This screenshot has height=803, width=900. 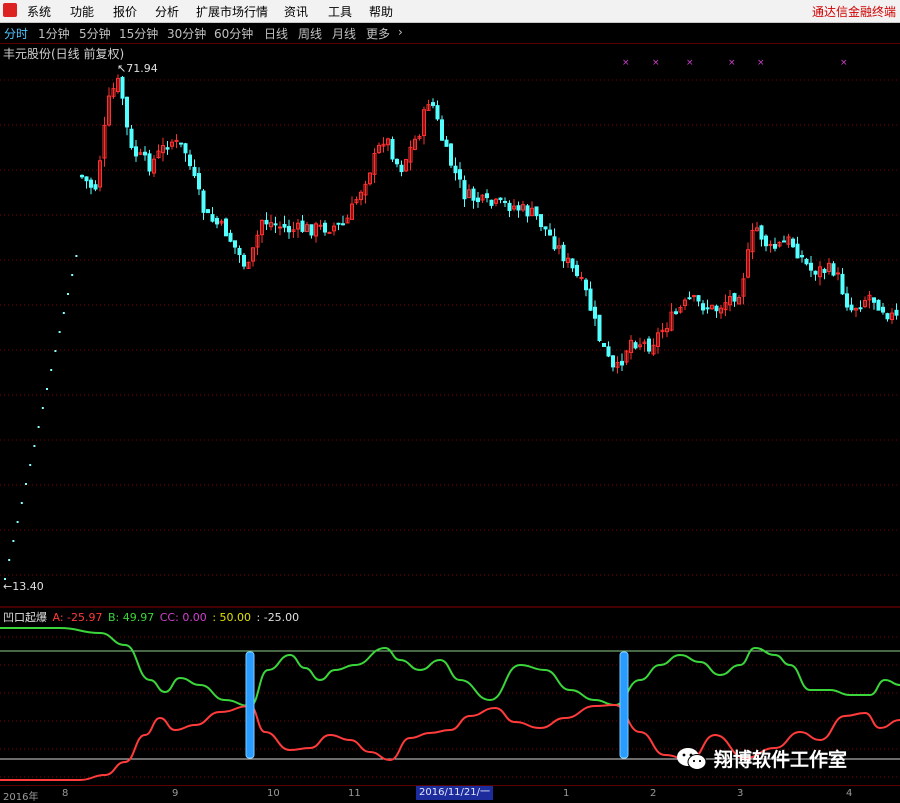 What do you see at coordinates (781, 760) in the screenshot?
I see `watermark-text: 翔博软件工作室` at bounding box center [781, 760].